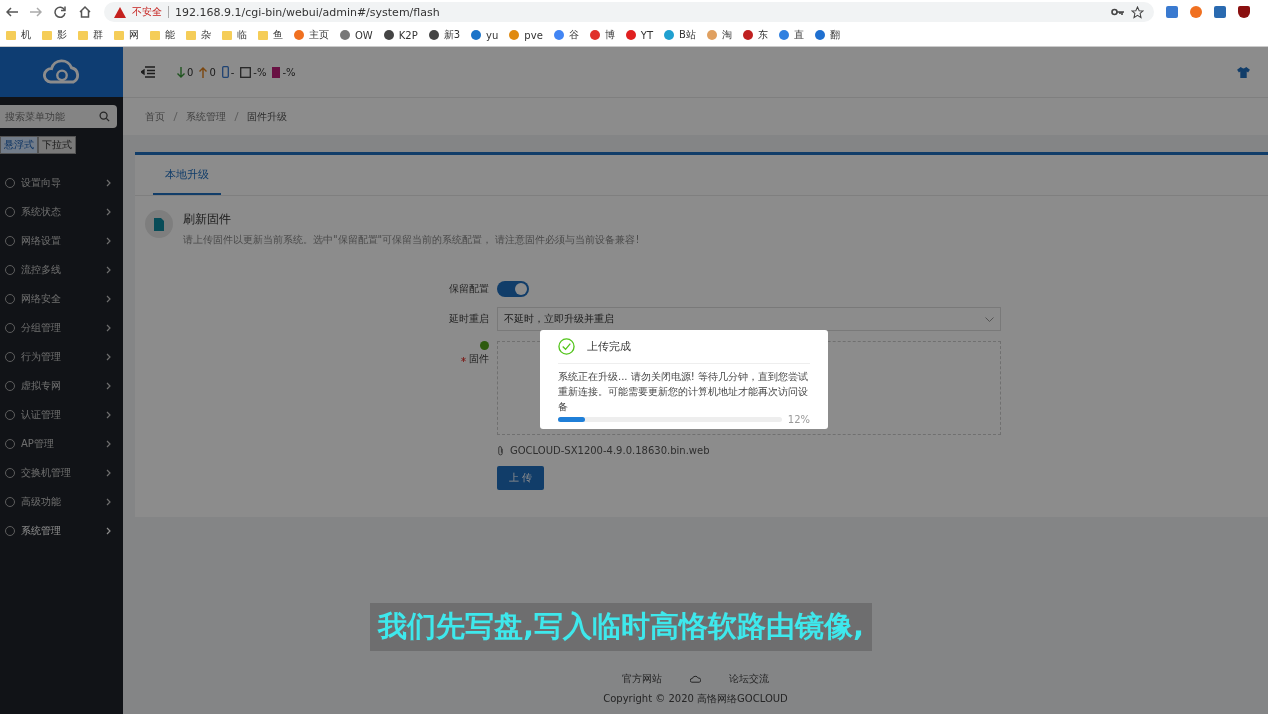 This screenshot has width=1268, height=714. I want to click on sidebar-item: 虚拟专网, so click(61, 385).